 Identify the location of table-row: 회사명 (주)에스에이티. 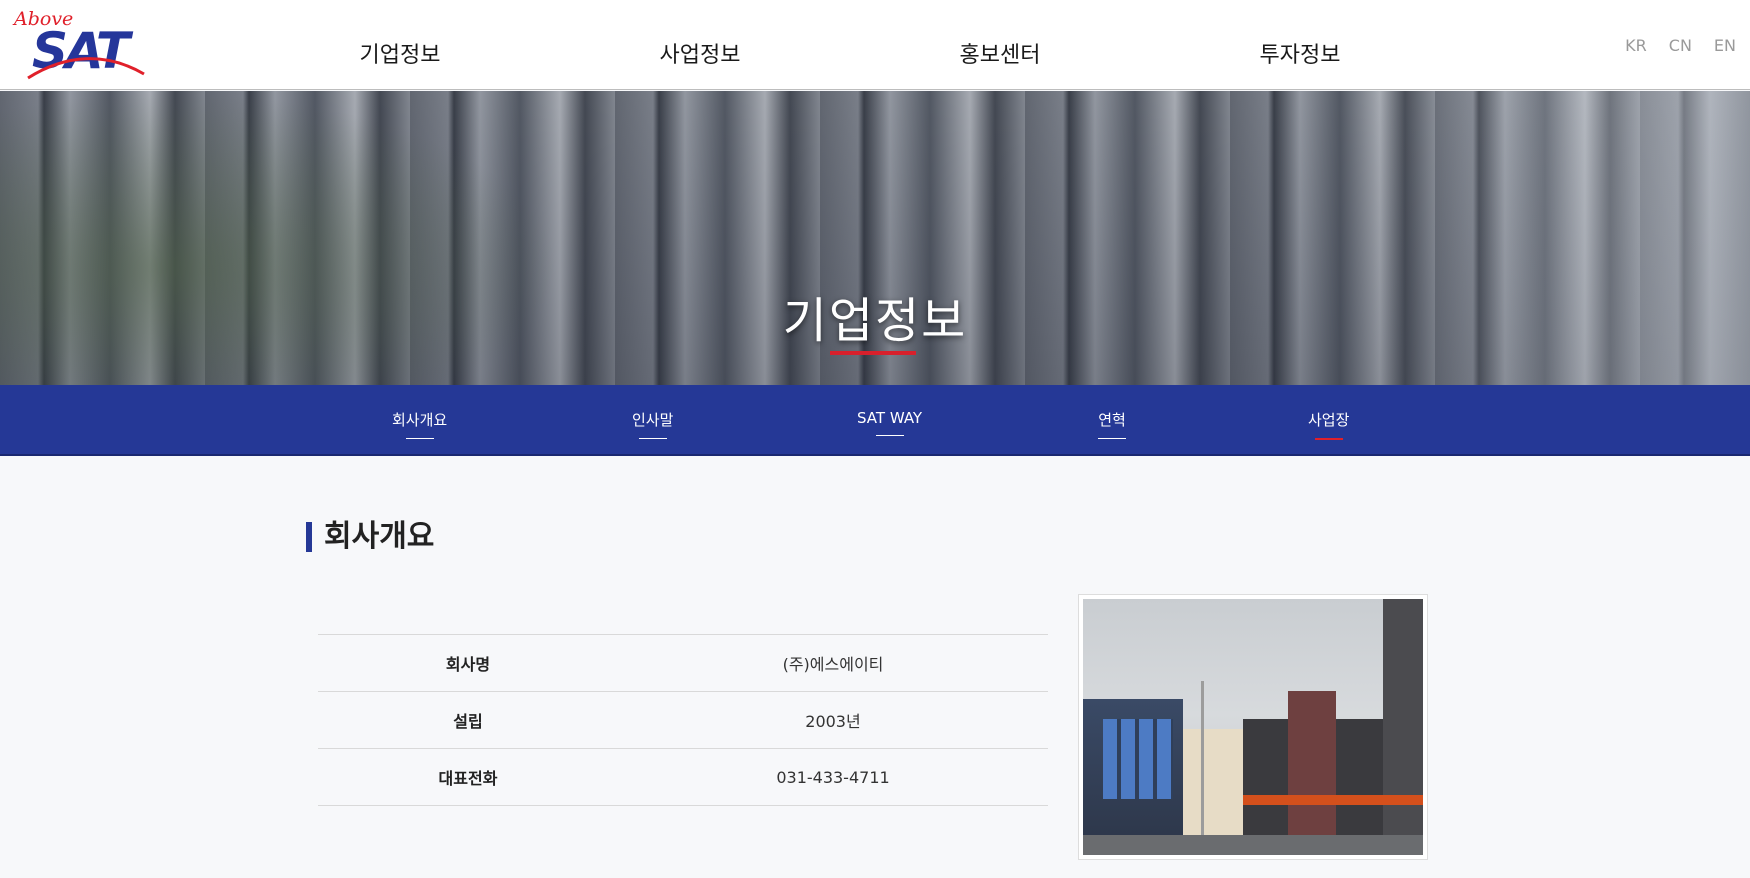
(683, 663).